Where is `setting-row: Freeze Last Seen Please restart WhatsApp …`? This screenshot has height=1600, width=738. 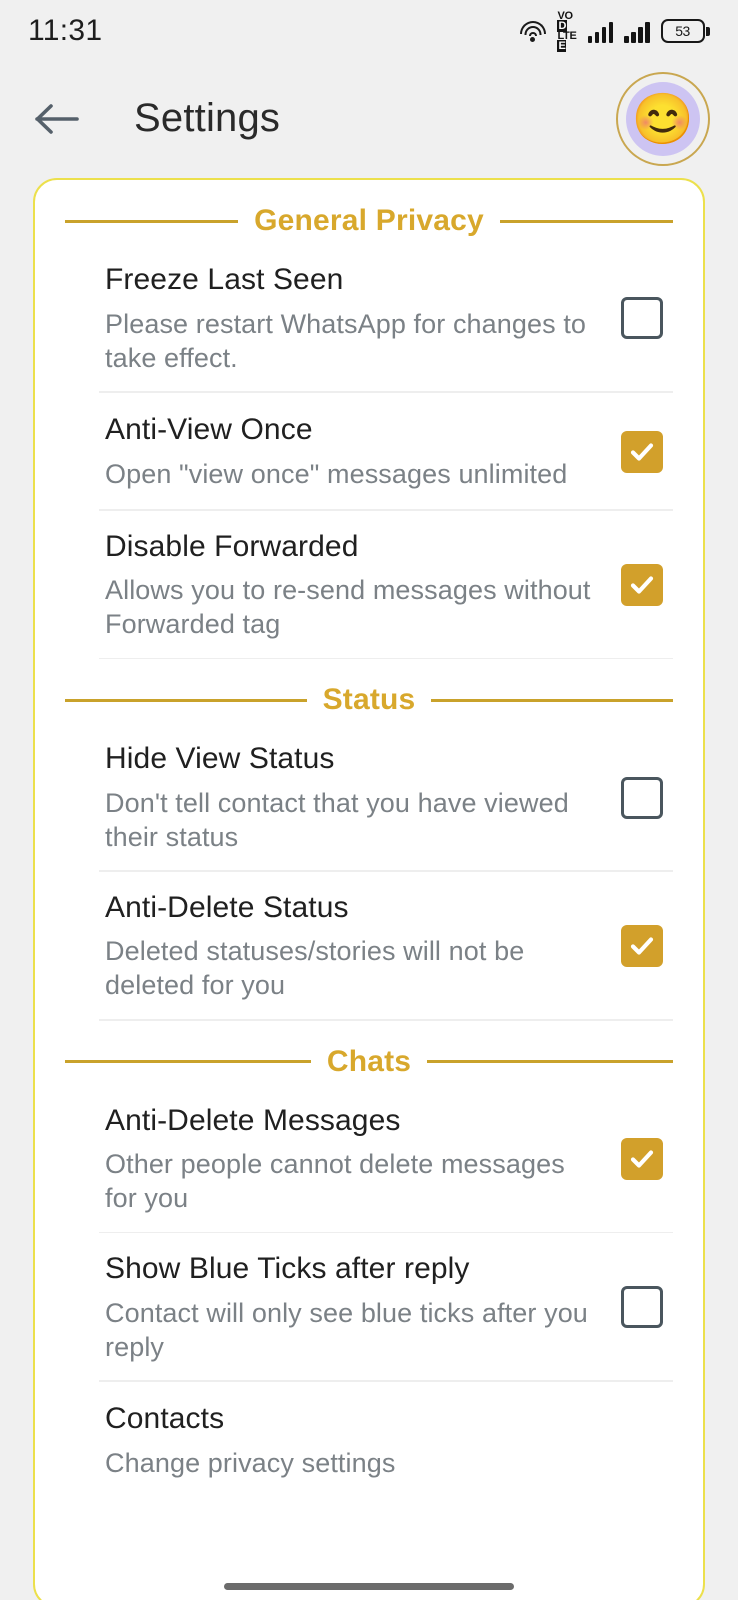
setting-row: Freeze Last Seen Please restart WhatsApp … is located at coordinates (369, 318).